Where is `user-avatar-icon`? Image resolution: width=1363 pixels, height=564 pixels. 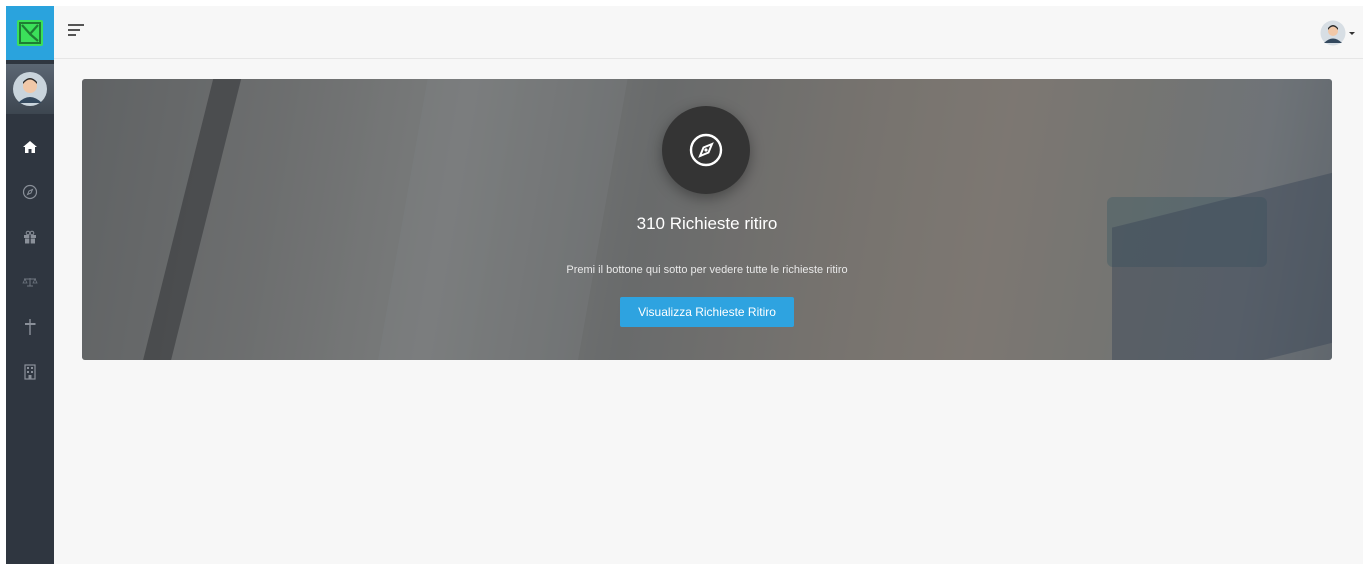 user-avatar-icon is located at coordinates (1333, 33).